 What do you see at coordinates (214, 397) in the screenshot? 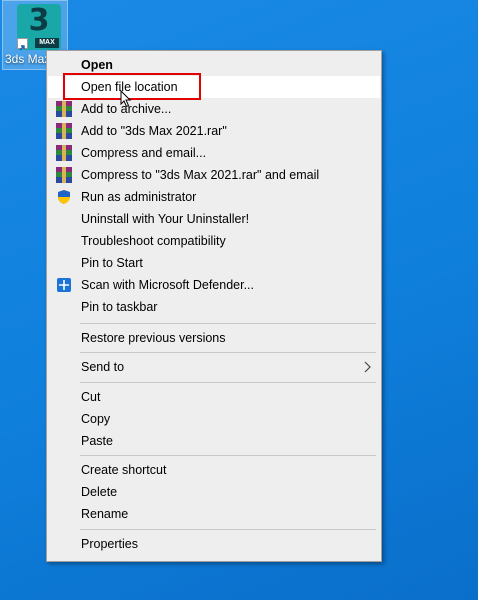
I see `menu-item-cut: Cut` at bounding box center [214, 397].